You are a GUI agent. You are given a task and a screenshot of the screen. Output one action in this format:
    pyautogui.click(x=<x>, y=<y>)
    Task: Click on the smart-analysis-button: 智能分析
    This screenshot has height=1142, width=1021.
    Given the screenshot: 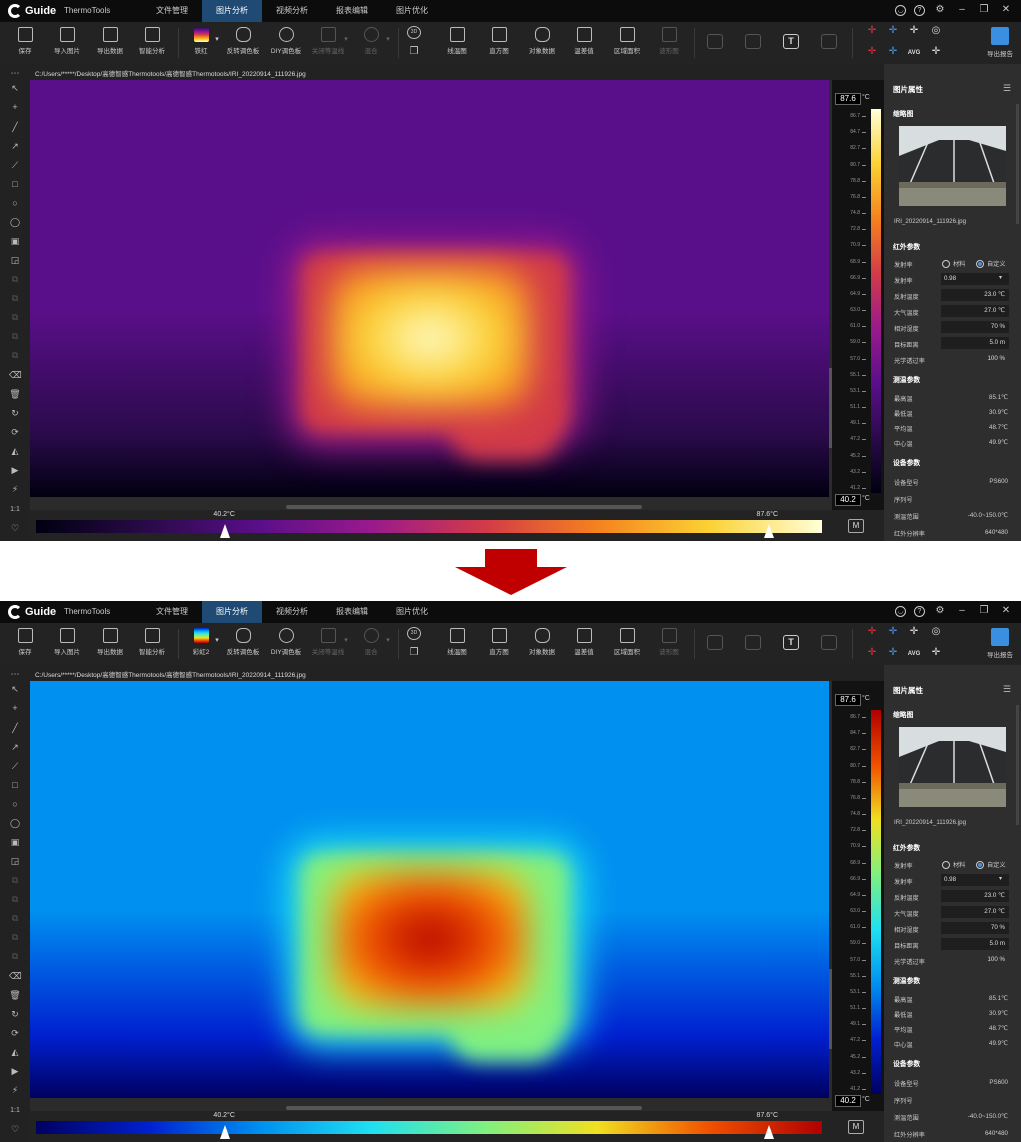 What is the action you would take?
    pyautogui.click(x=152, y=44)
    